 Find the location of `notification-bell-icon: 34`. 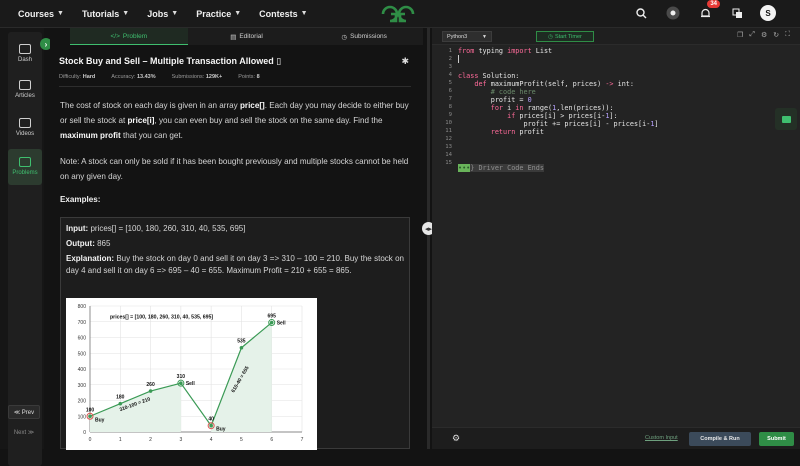

notification-bell-icon: 34 is located at coordinates (708, 11).